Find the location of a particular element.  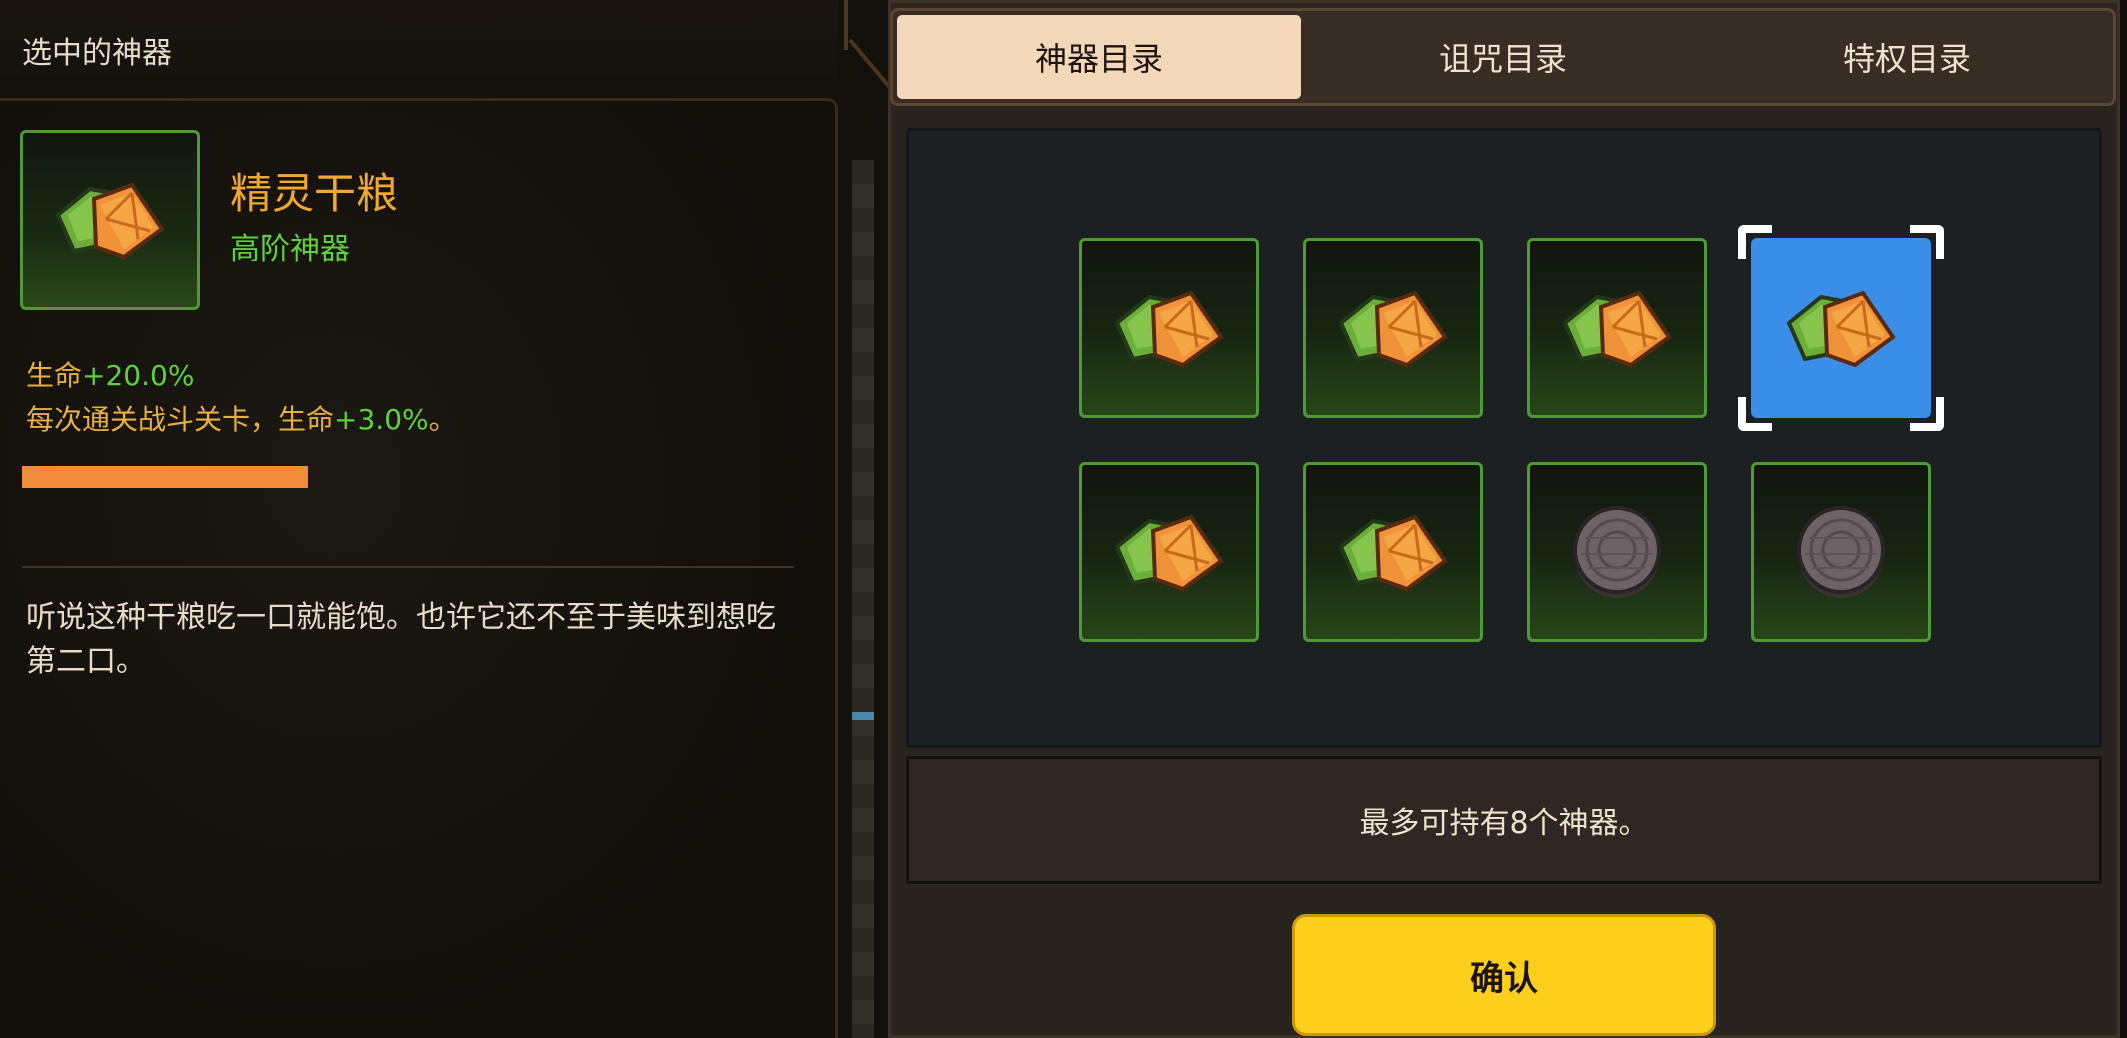

selected-artifact-title: 选中的神器 is located at coordinates (97, 53).